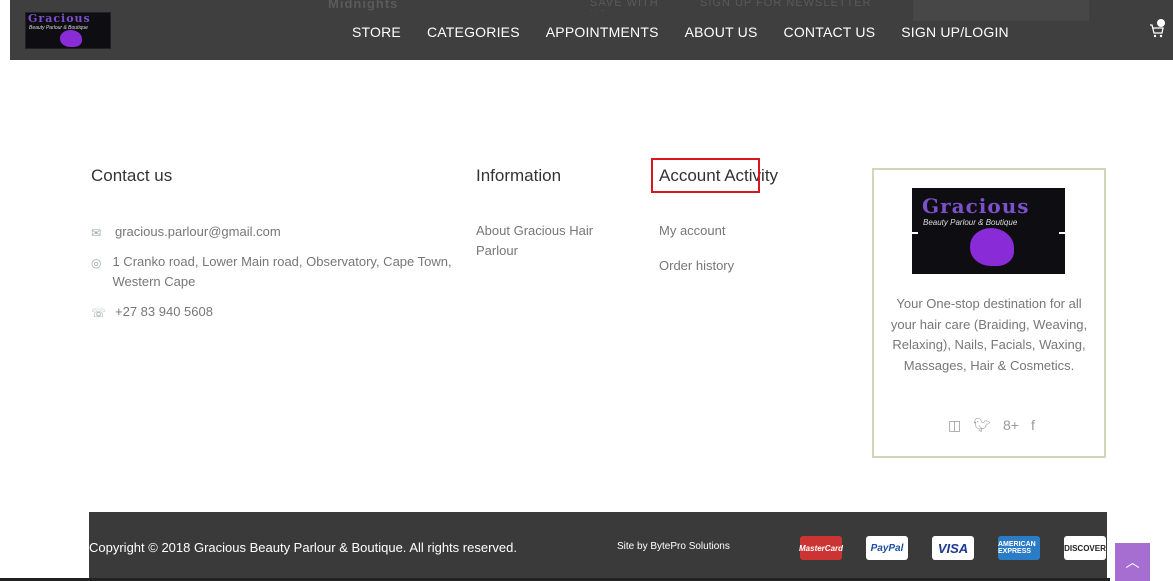 The height and width of the screenshot is (581, 1173). What do you see at coordinates (830, 32) in the screenshot?
I see `nav-contact-us: CONTACT US` at bounding box center [830, 32].